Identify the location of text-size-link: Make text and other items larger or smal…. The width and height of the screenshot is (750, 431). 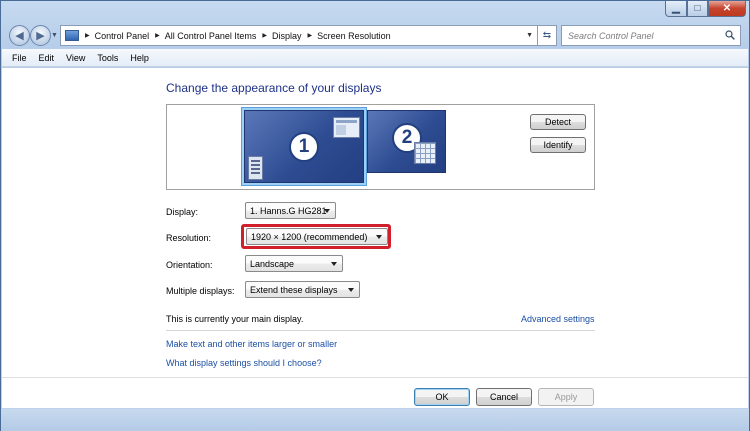
(251, 344).